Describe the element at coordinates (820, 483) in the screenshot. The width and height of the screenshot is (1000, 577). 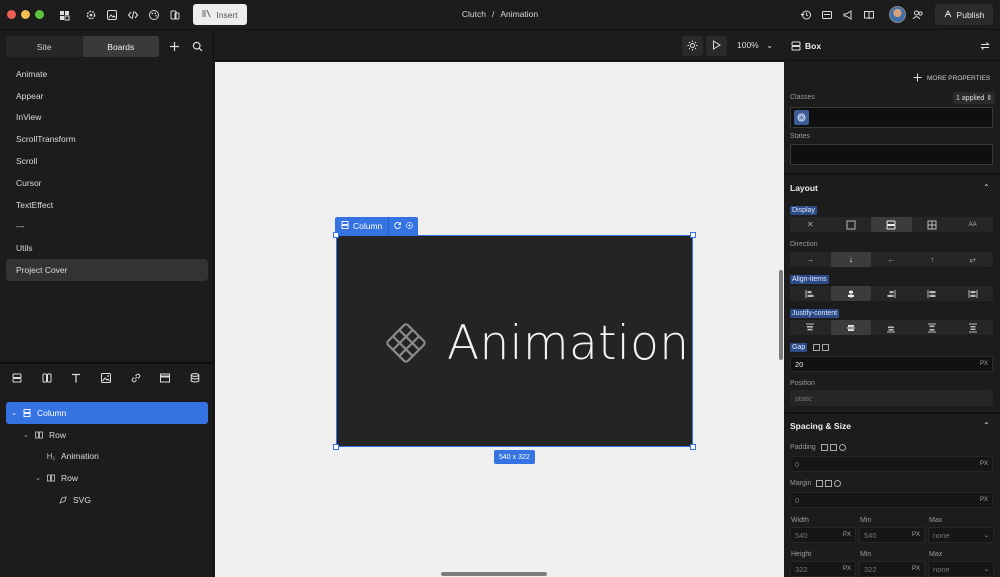
I see `margin-all-icon` at that location.